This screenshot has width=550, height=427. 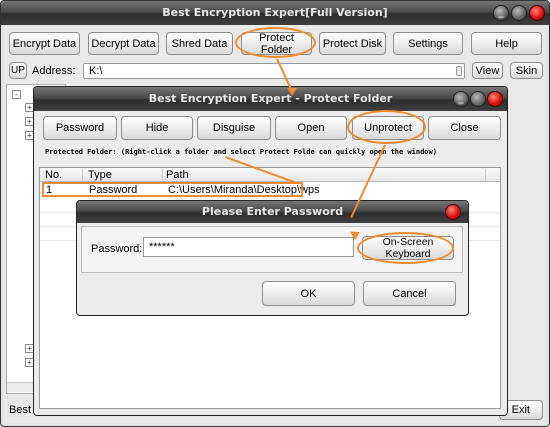 I want to click on annotation-arrowhead, so click(x=292, y=92).